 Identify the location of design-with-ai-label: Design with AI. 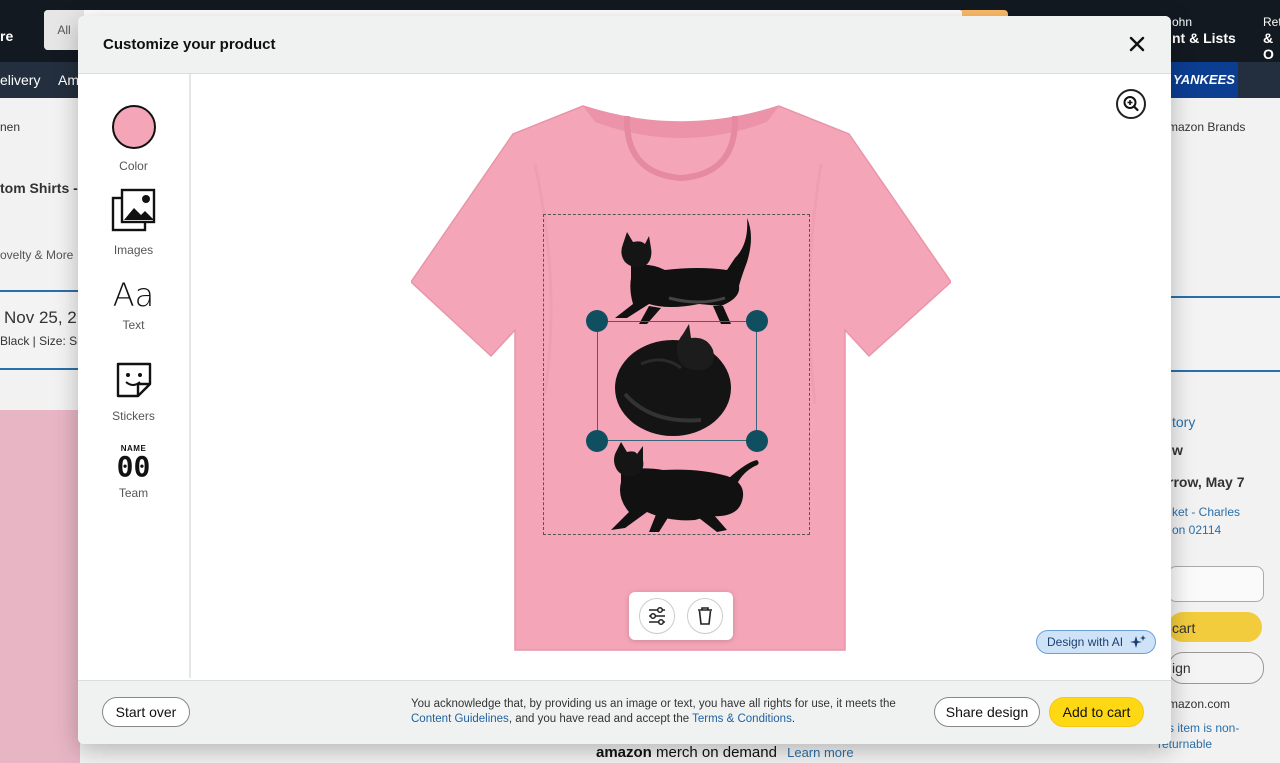
(1085, 642).